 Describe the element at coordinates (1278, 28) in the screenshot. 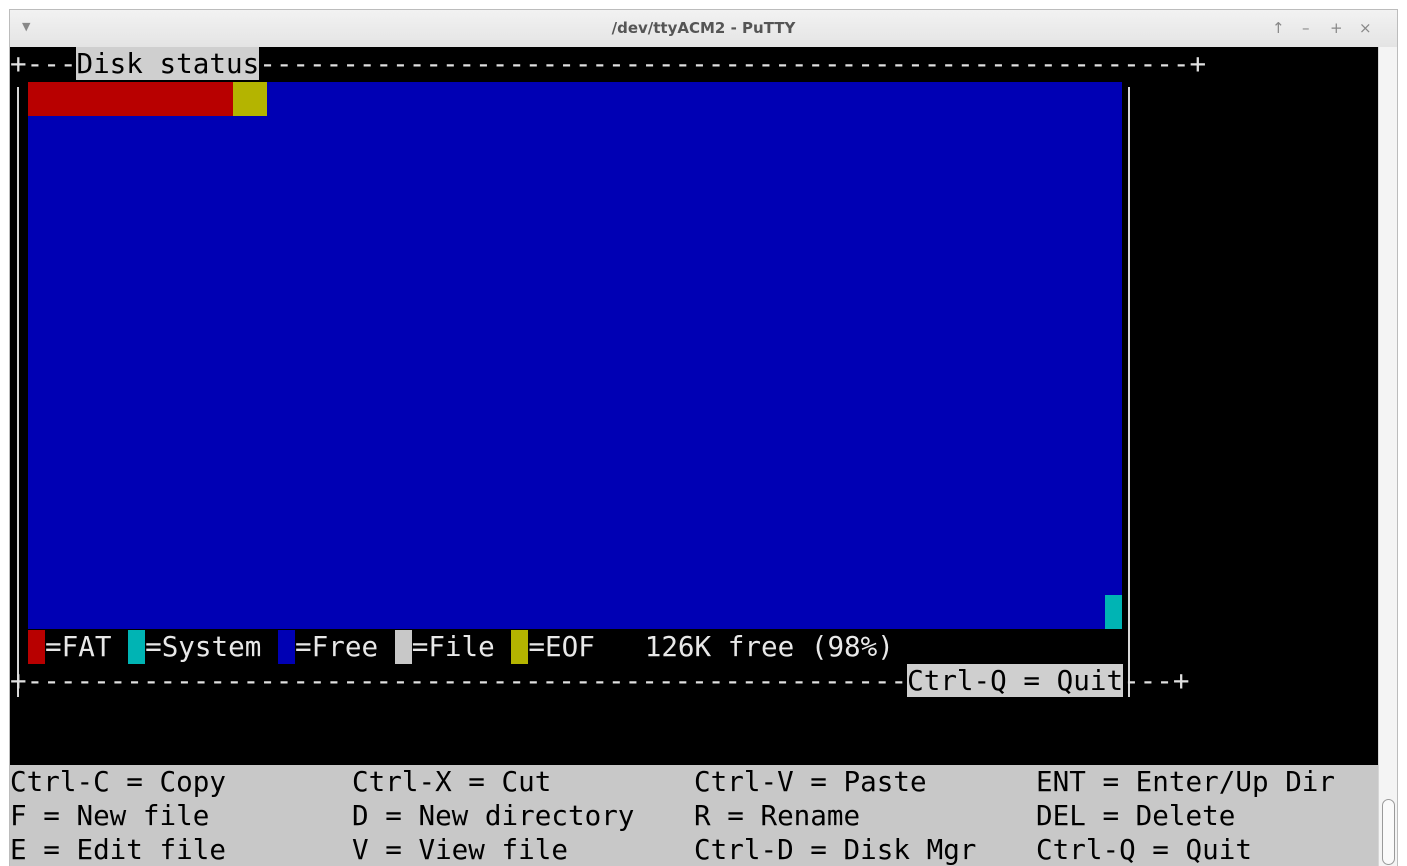

I see `keep-above-icon: ↑` at that location.